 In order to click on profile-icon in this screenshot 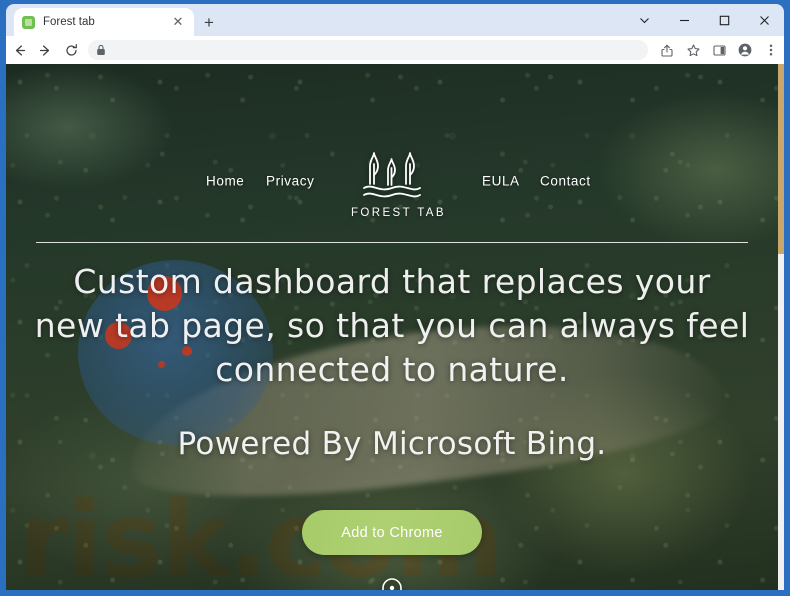, I will do `click(745, 50)`.